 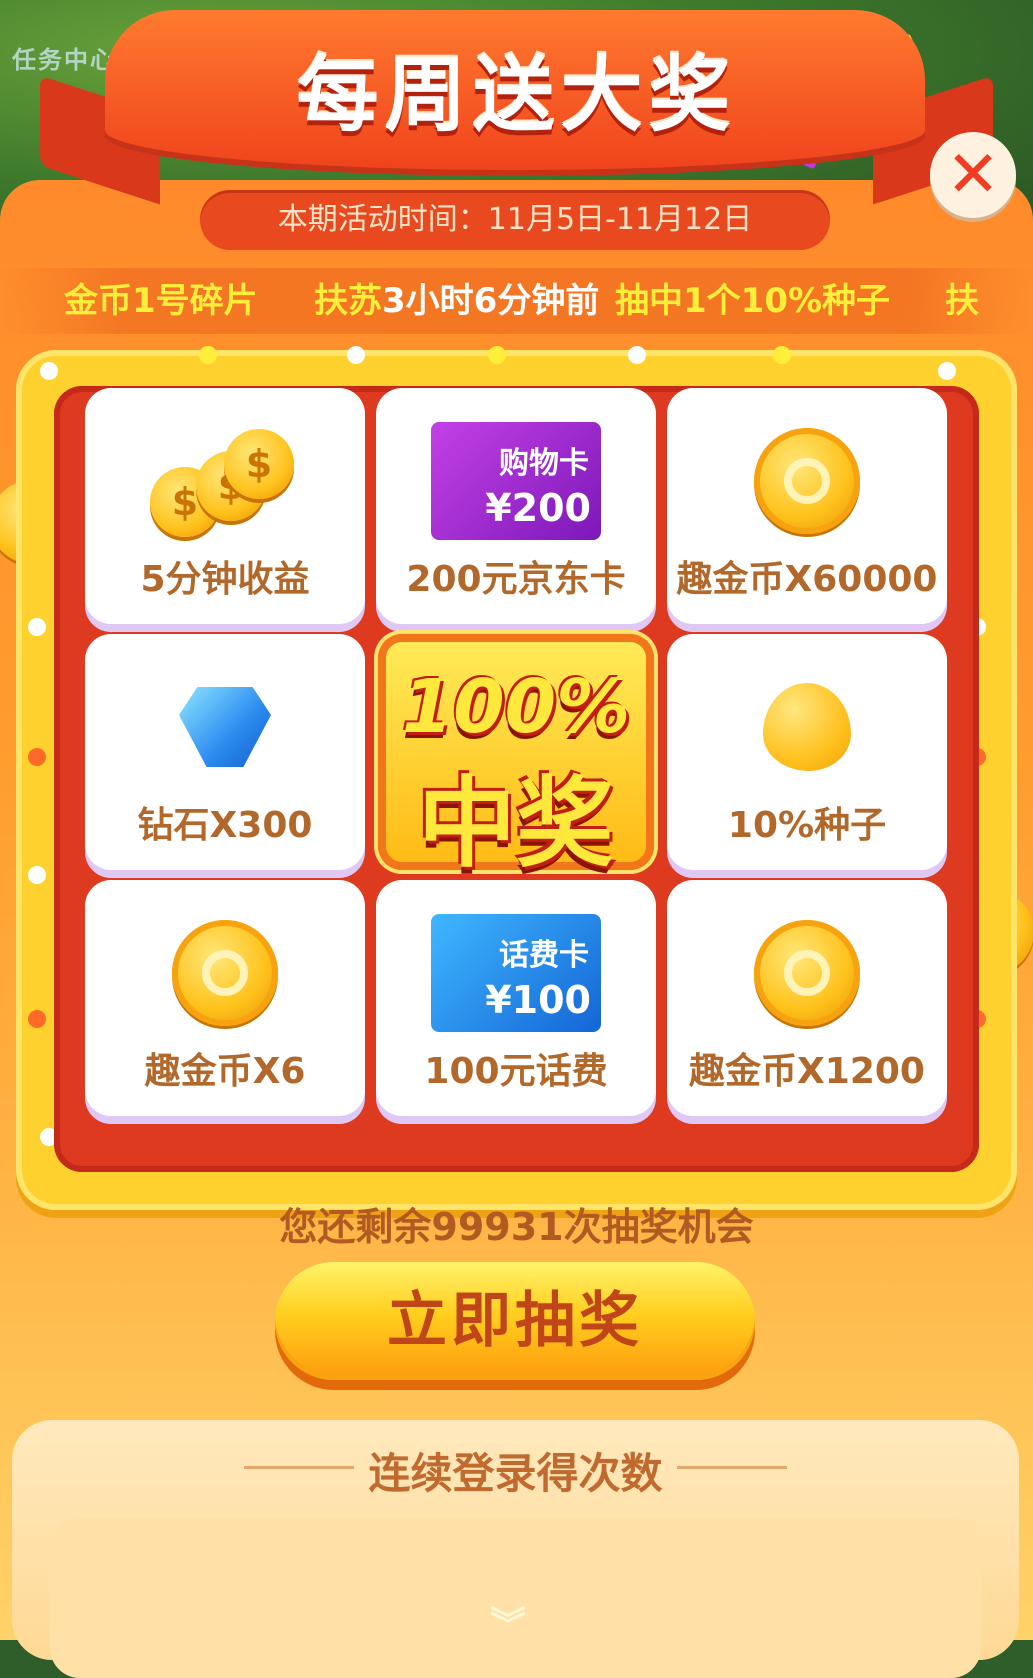 I want to click on remaining-chances-text: 您还剩余99931次抽奖机会, so click(x=516, y=1227).